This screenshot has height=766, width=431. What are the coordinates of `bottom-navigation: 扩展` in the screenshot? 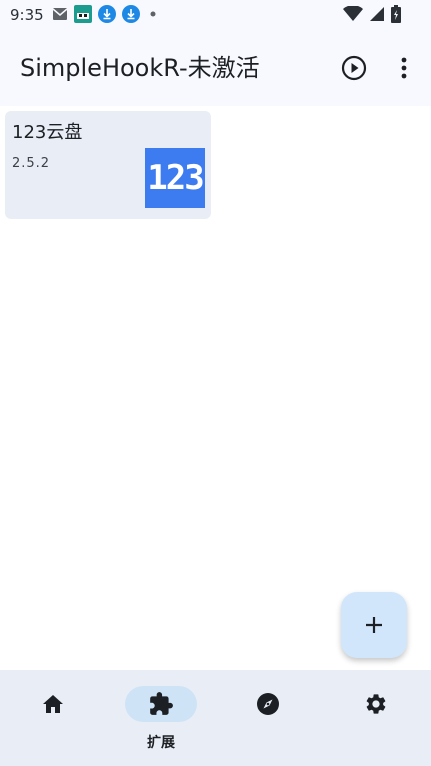 It's located at (215, 718).